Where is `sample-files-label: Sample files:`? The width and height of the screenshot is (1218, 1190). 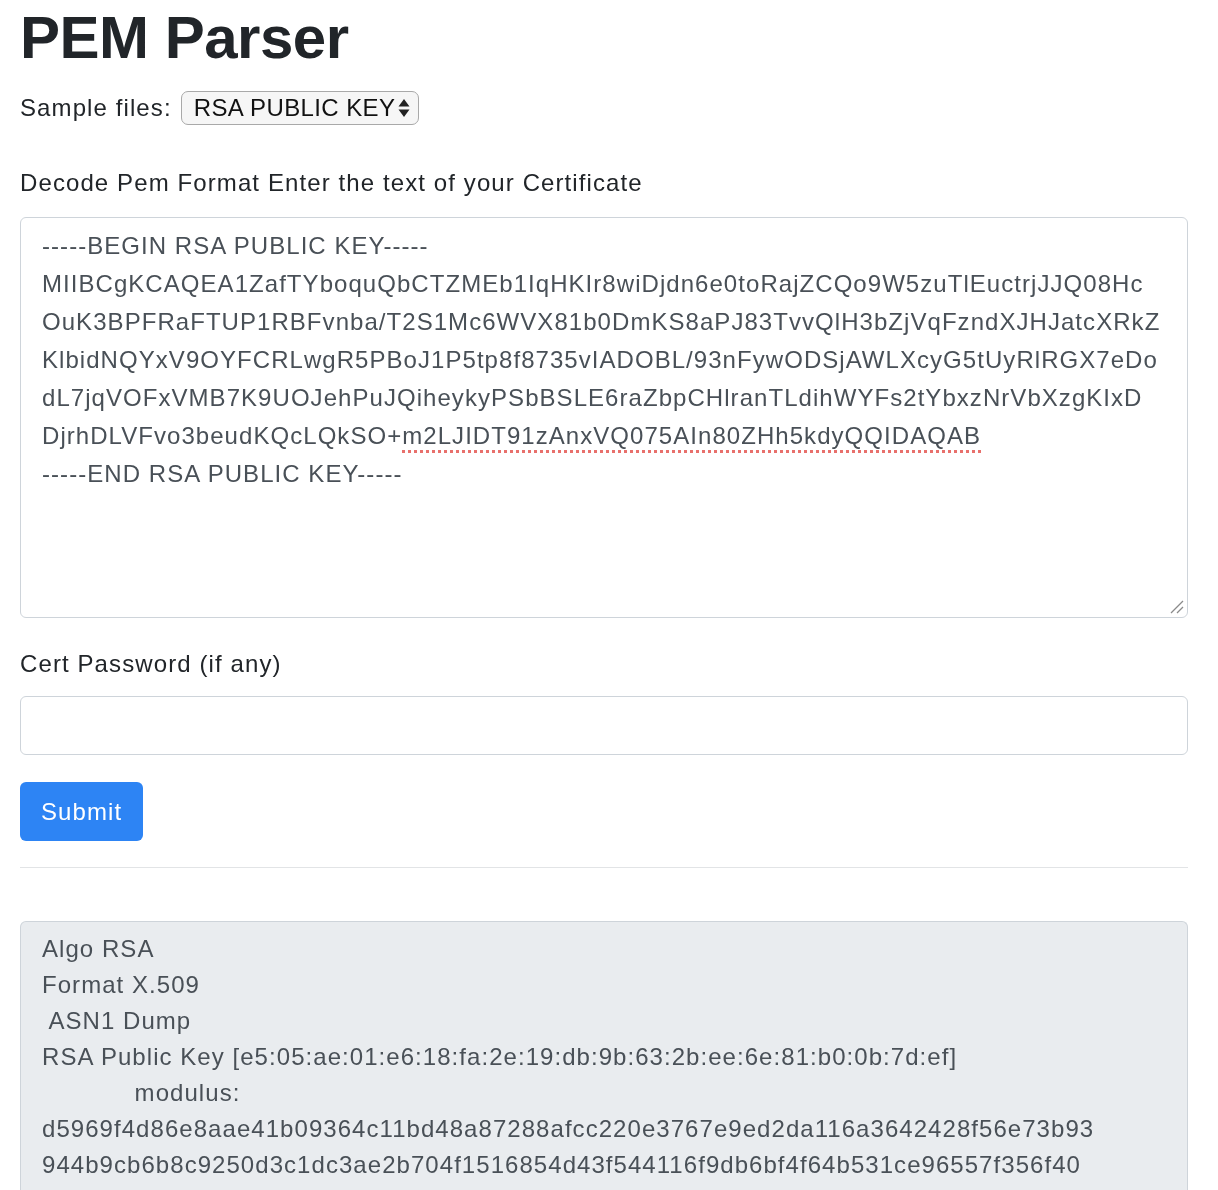 sample-files-label: Sample files: is located at coordinates (96, 108).